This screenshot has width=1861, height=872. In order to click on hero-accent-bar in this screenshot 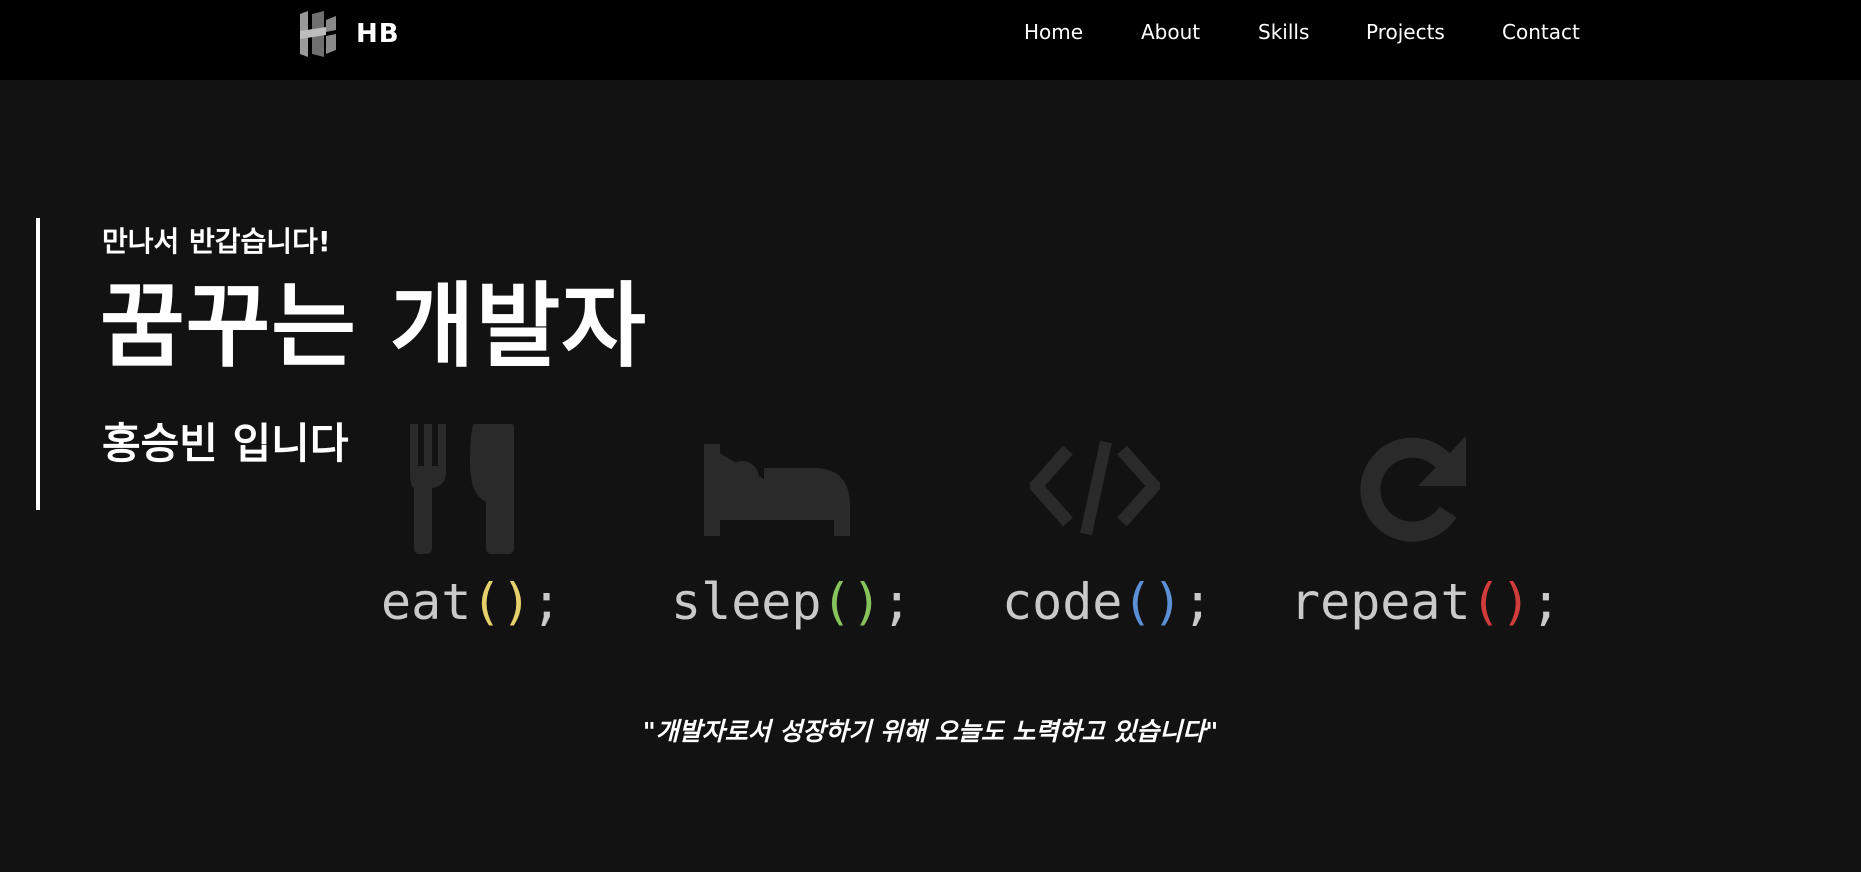, I will do `click(38, 364)`.